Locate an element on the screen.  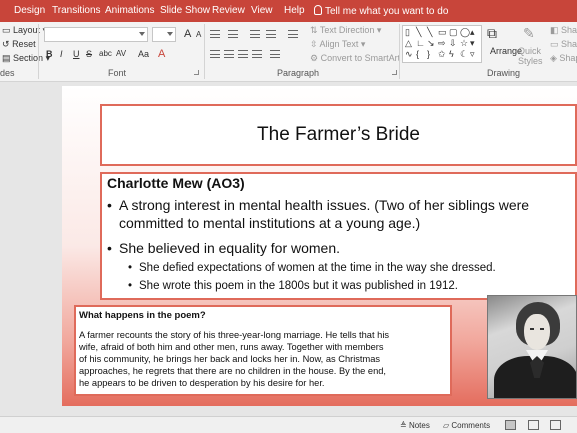
italic-button: I is located at coordinates (61, 54).